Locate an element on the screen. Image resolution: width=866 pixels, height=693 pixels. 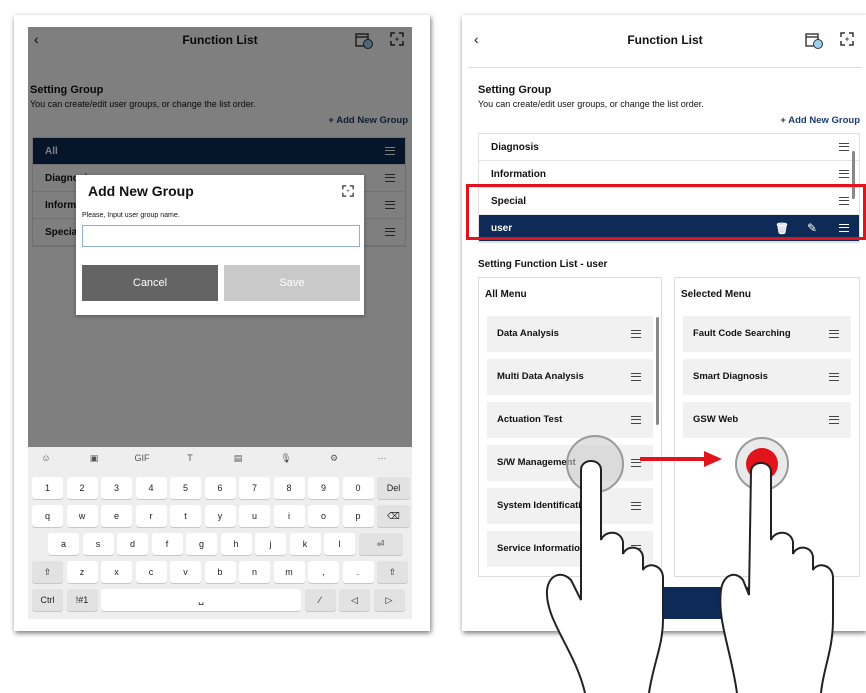
keyboard-key: t is located at coordinates (185, 516).